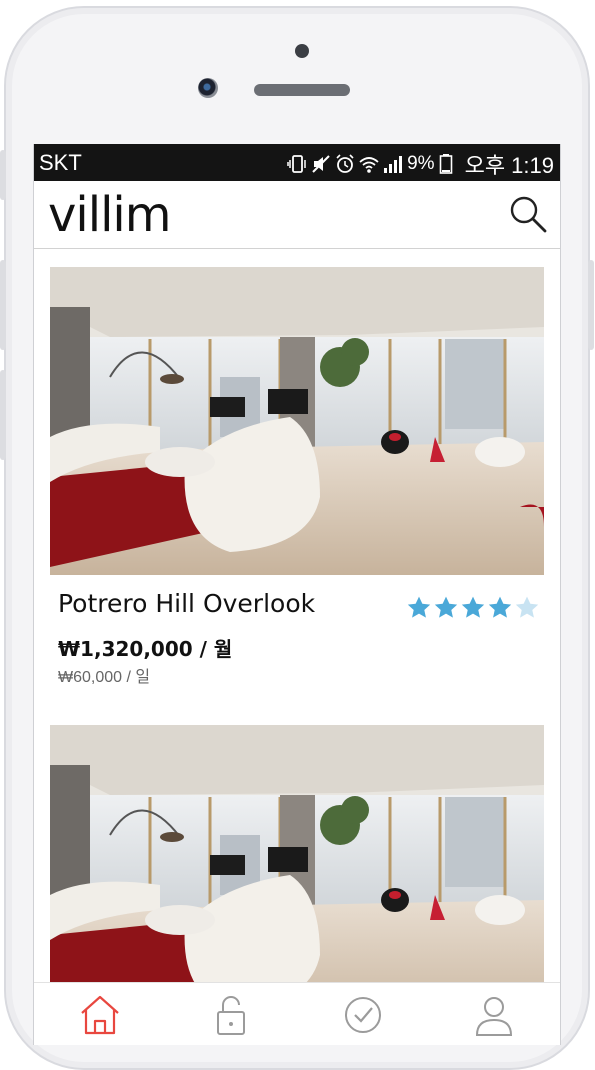  I want to click on front-camera, so click(208, 88).